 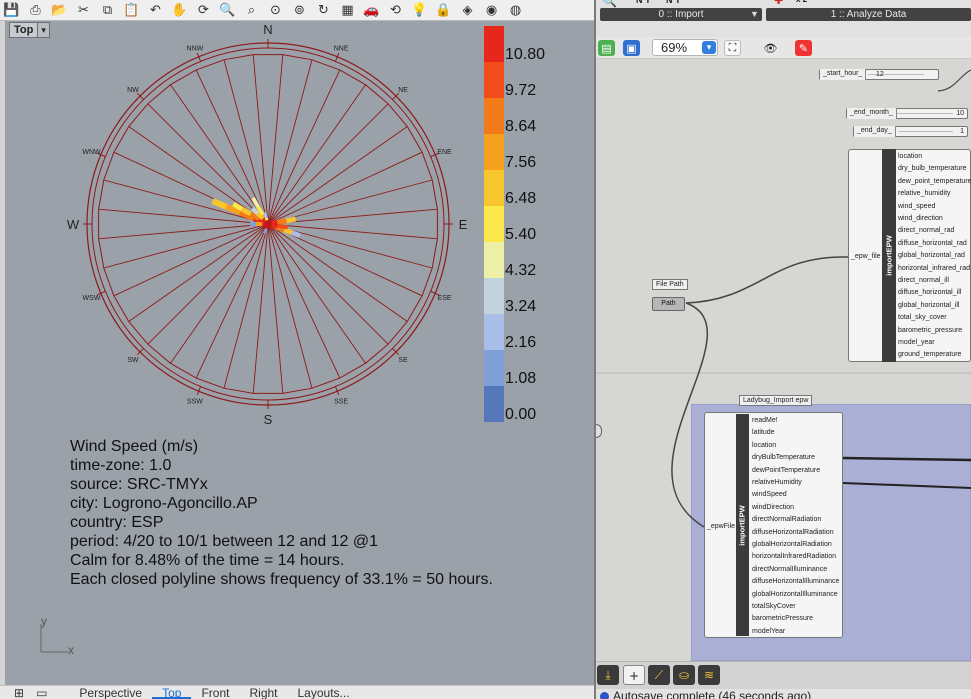 What do you see at coordinates (609, 4) in the screenshot?
I see `gh-header-icon-1: 🔍` at bounding box center [609, 4].